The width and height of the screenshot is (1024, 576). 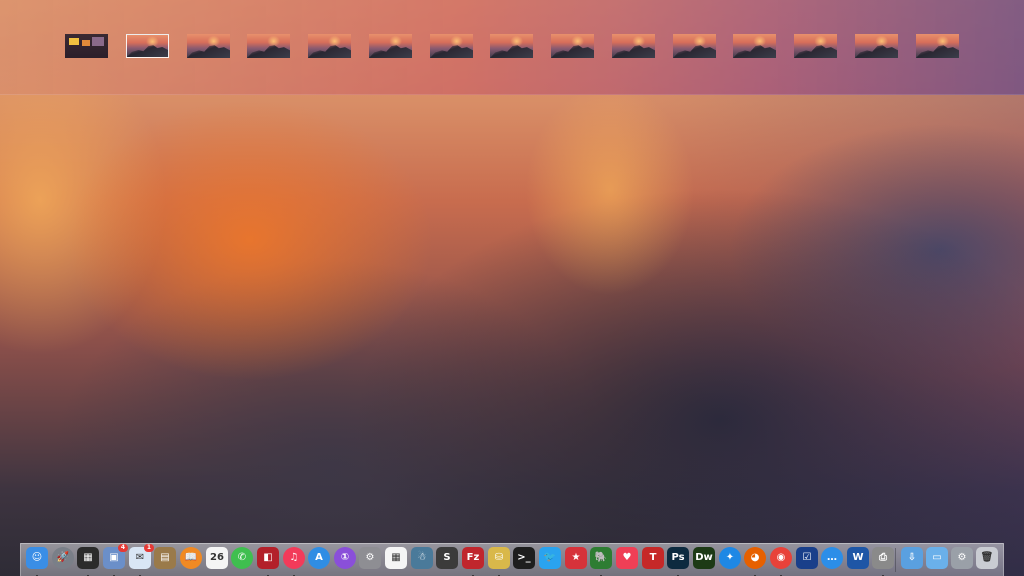 I want to click on dock-item-chrome: ◉, so click(x=781, y=561).